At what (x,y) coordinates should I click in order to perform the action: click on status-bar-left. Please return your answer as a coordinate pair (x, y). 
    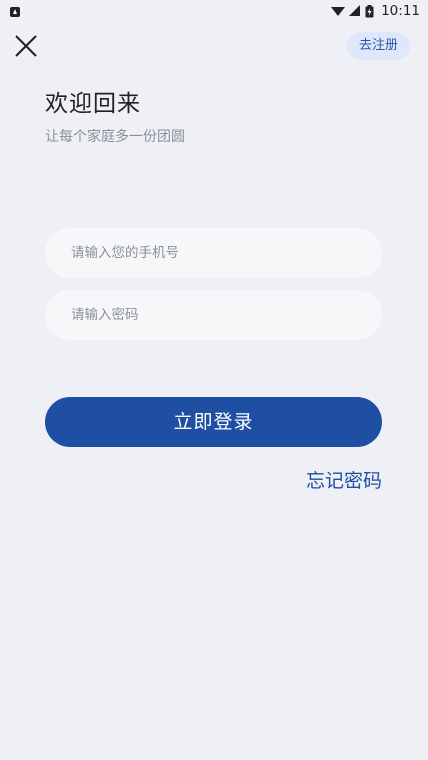
    Looking at the image, I should click on (15, 11).